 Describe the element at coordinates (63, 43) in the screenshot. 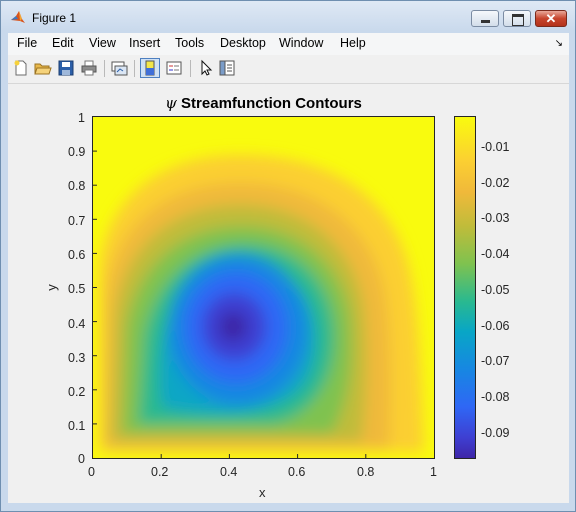

I see `menu-edit: Edit` at that location.